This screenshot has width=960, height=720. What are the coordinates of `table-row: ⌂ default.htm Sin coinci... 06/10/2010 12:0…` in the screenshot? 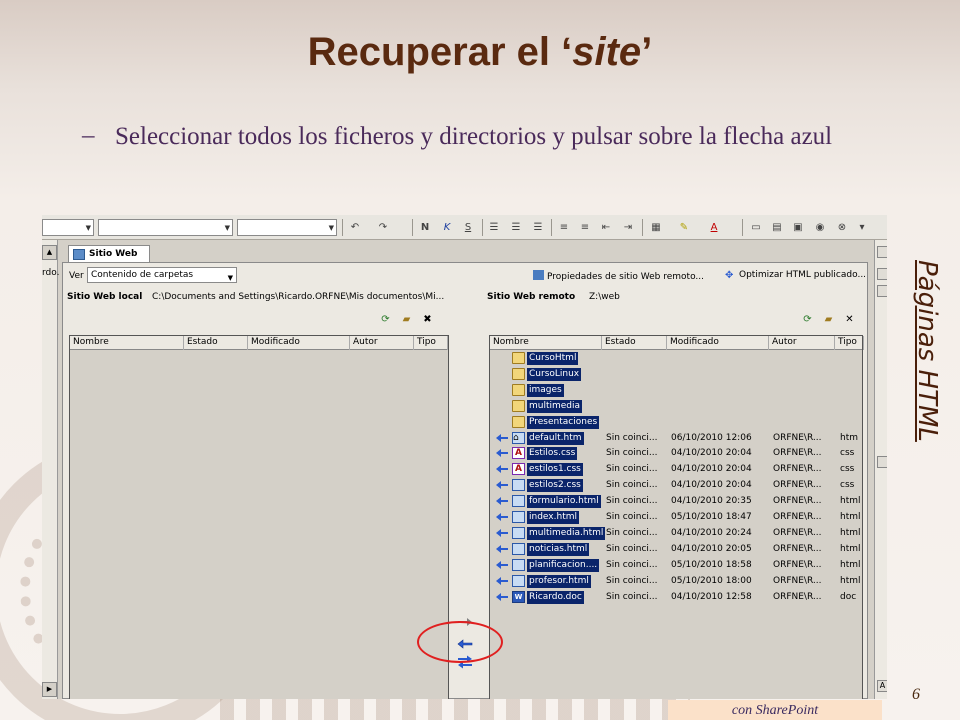 It's located at (676, 438).